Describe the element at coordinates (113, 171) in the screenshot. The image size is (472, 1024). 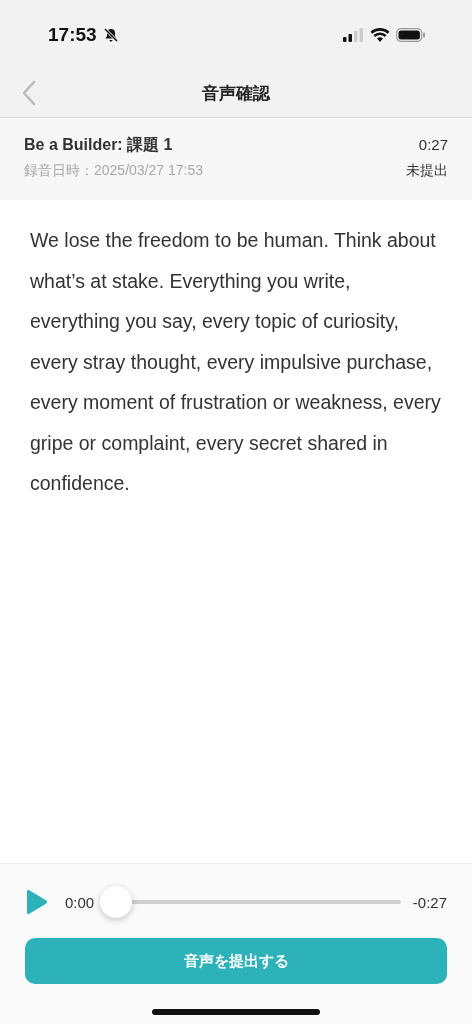
I see `recording-date: 録音日時：2025/03/27 17:53` at that location.